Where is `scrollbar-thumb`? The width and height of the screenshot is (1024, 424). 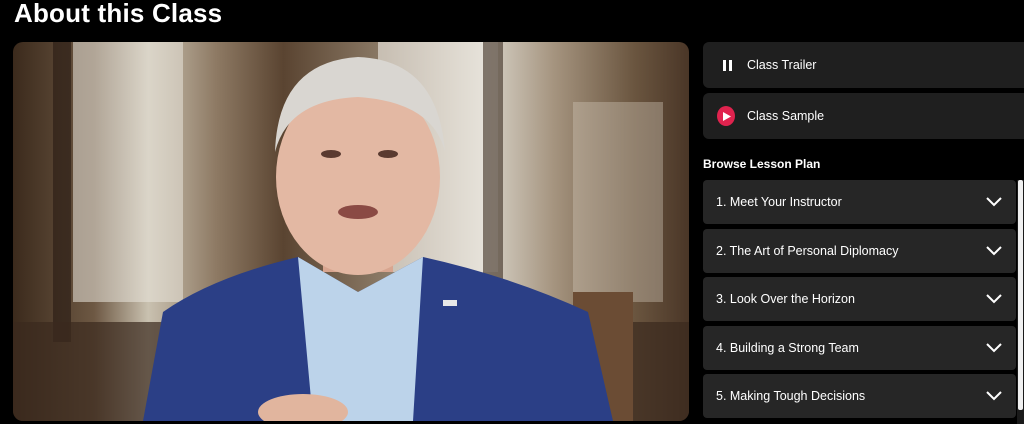 scrollbar-thumb is located at coordinates (1020, 295).